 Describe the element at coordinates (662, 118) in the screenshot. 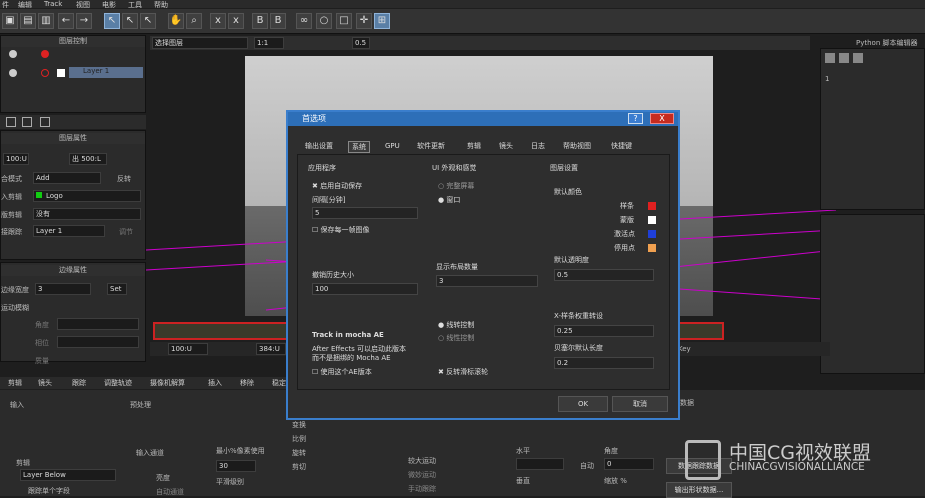

I see `close-button: X` at that location.